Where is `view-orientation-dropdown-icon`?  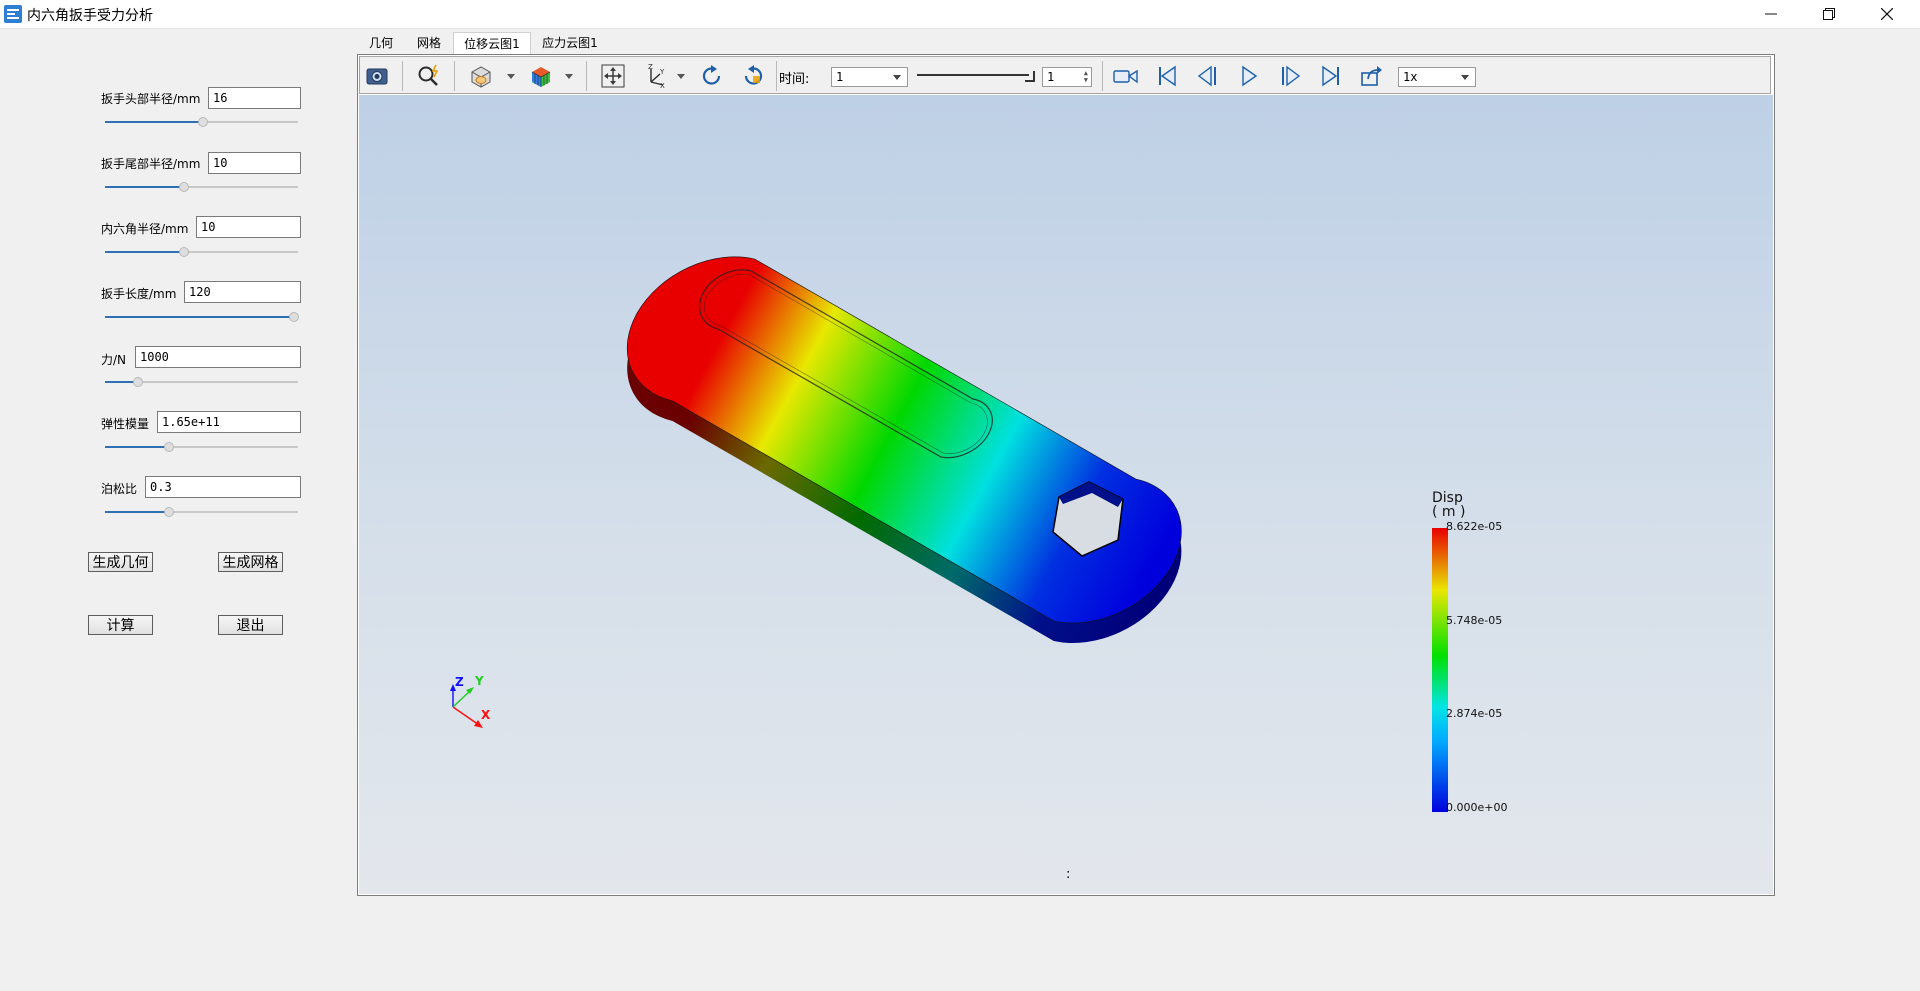
view-orientation-dropdown-icon is located at coordinates (681, 76).